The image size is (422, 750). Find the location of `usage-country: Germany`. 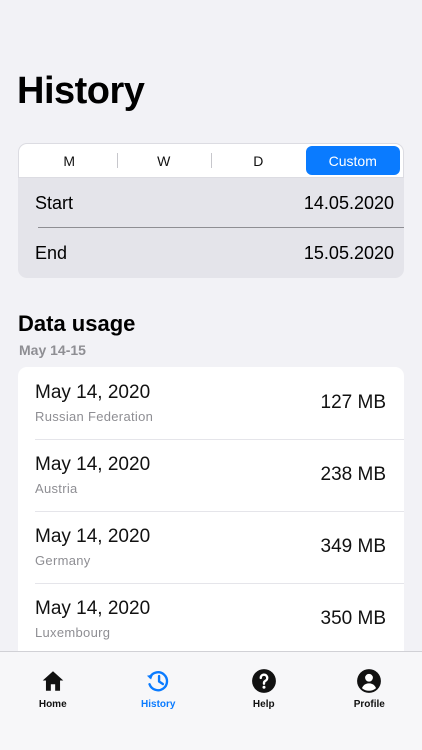

usage-country: Germany is located at coordinates (63, 560).